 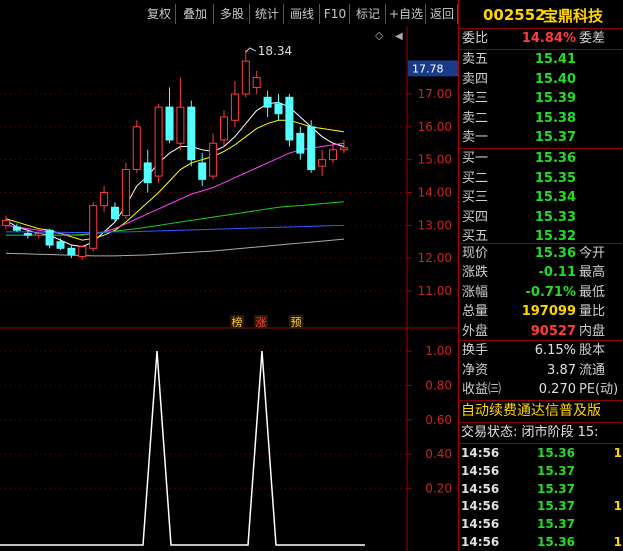 I want to click on chart-toolbar: 复权 叠加 多股 统计 画线 F10 标记 +自选 返回, so click(x=229, y=13).